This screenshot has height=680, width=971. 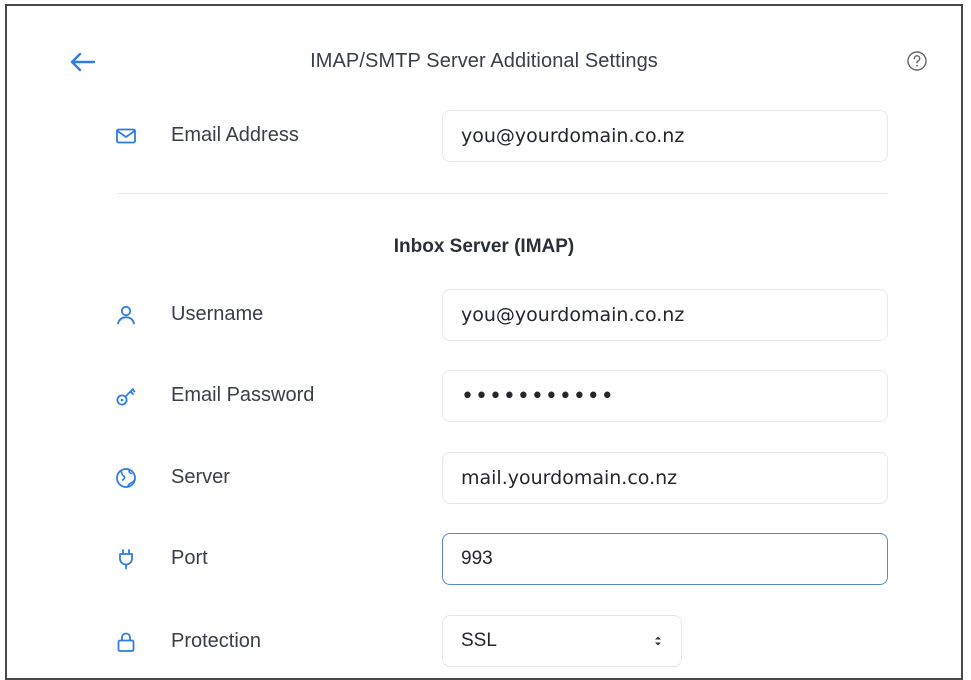 I want to click on key-icon, so click(x=126, y=396).